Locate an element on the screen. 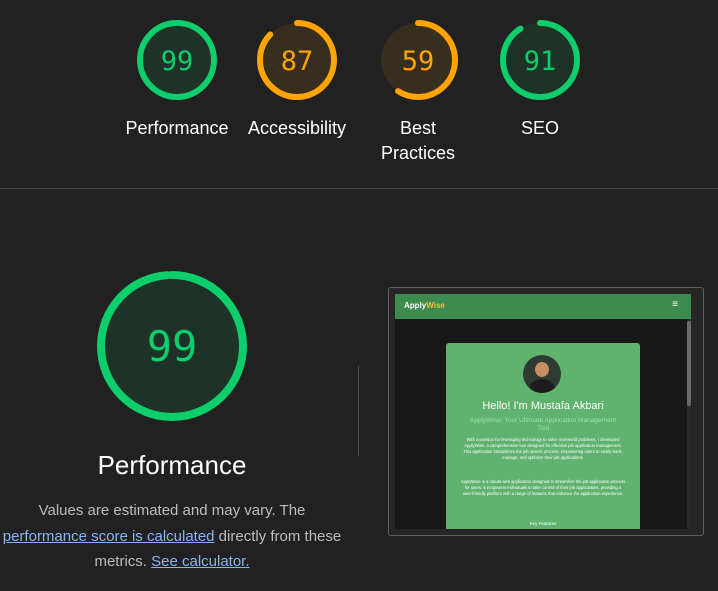 The width and height of the screenshot is (718, 591). gauge-label: Accessibility is located at coordinates (297, 128).